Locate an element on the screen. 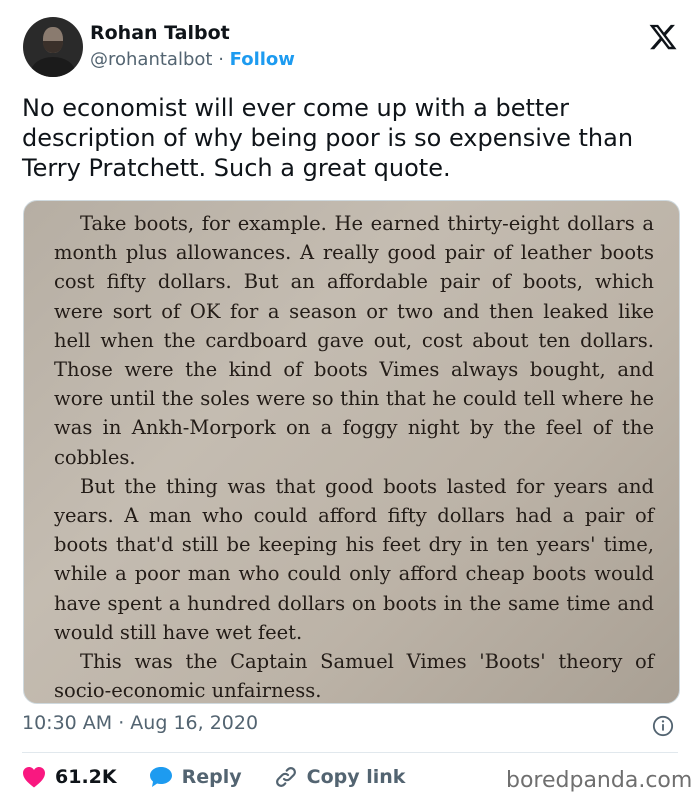 The width and height of the screenshot is (700, 805). copy-link-label: Copy link is located at coordinates (356, 777).